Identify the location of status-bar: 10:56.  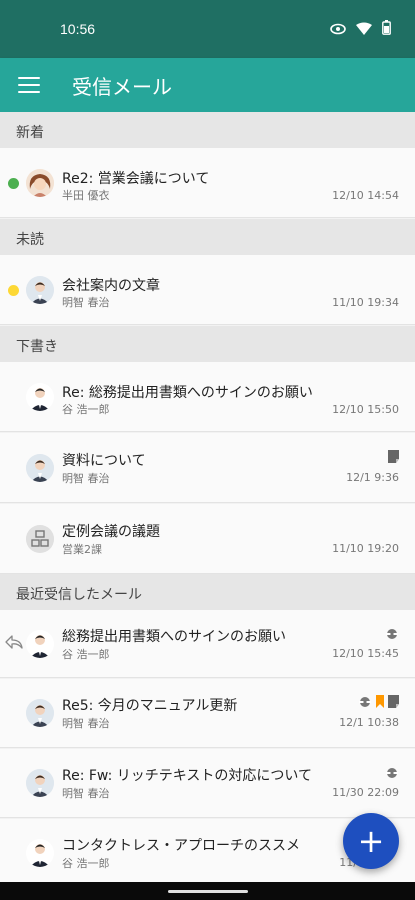
(207, 29).